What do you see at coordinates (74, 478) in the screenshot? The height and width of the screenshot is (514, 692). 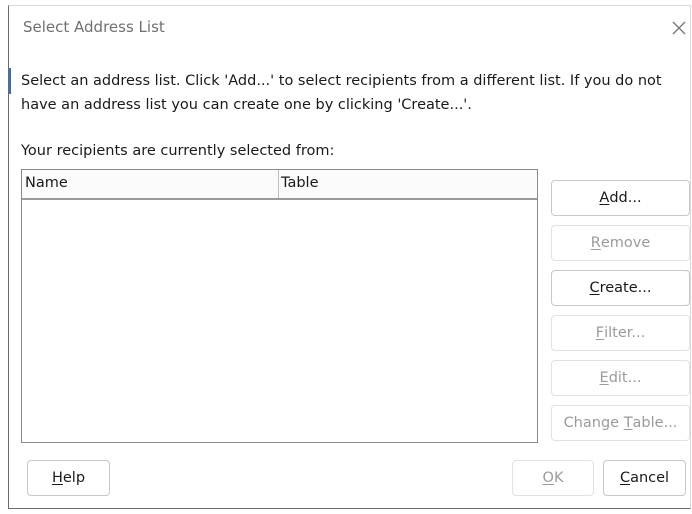 I see `help-button-label: elp` at bounding box center [74, 478].